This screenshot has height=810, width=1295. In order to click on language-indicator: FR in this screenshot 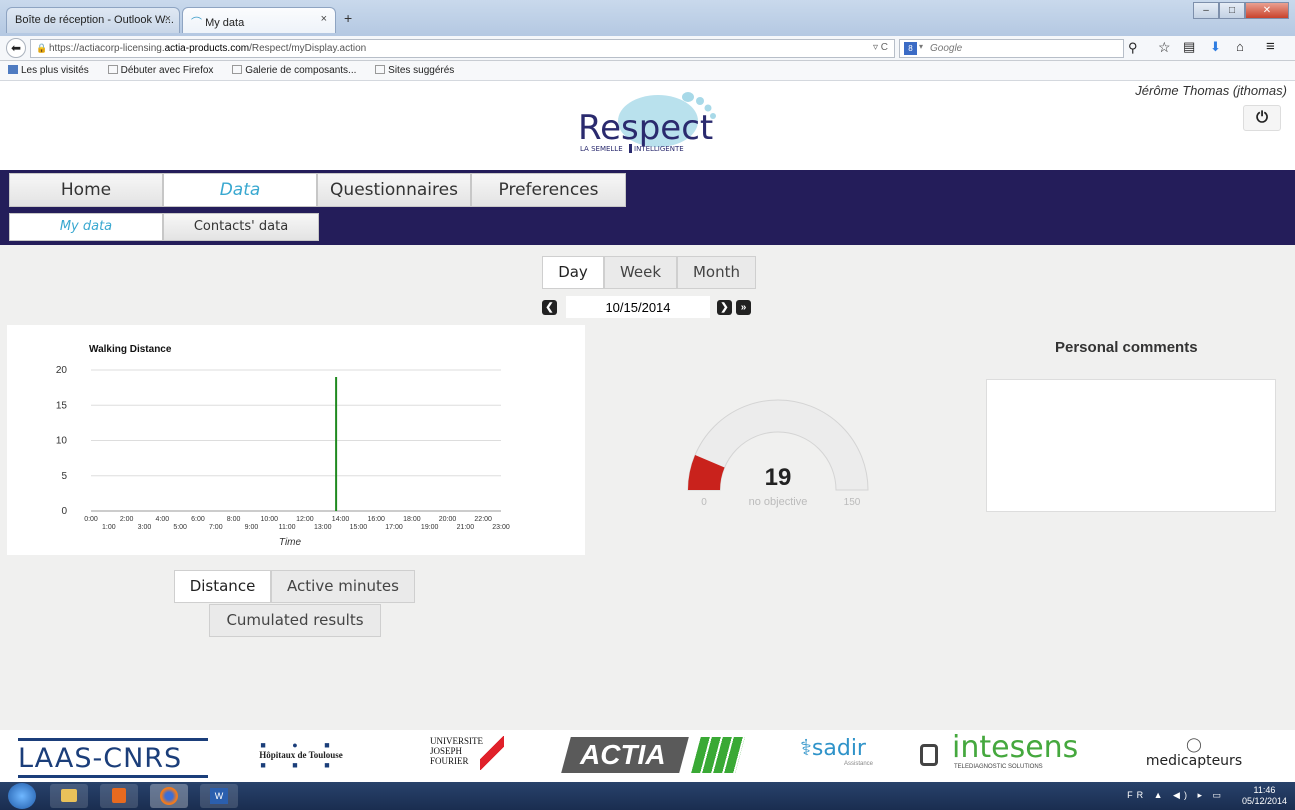, I will do `click(1137, 795)`.